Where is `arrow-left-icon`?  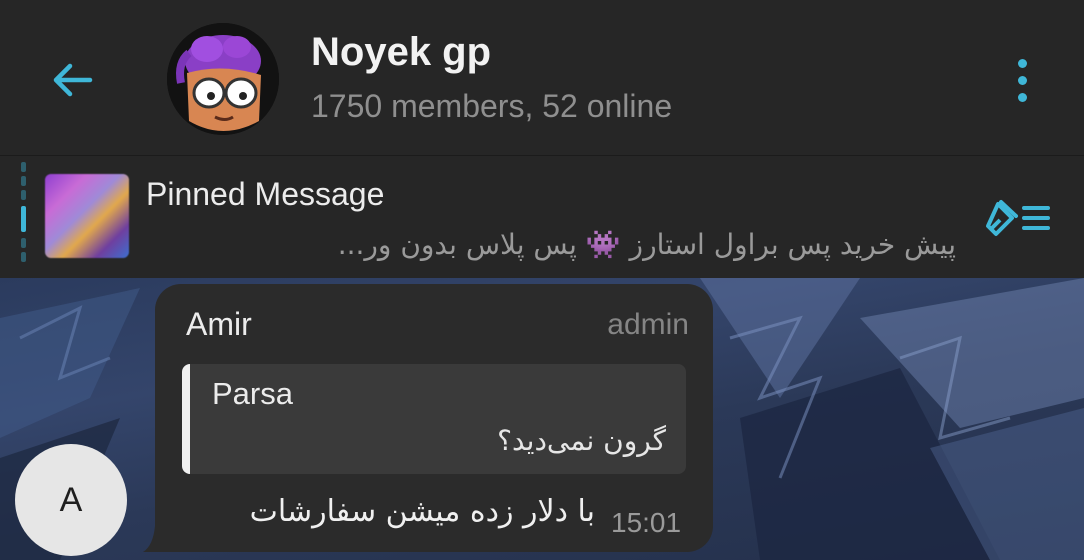
arrow-left-icon is located at coordinates (73, 80).